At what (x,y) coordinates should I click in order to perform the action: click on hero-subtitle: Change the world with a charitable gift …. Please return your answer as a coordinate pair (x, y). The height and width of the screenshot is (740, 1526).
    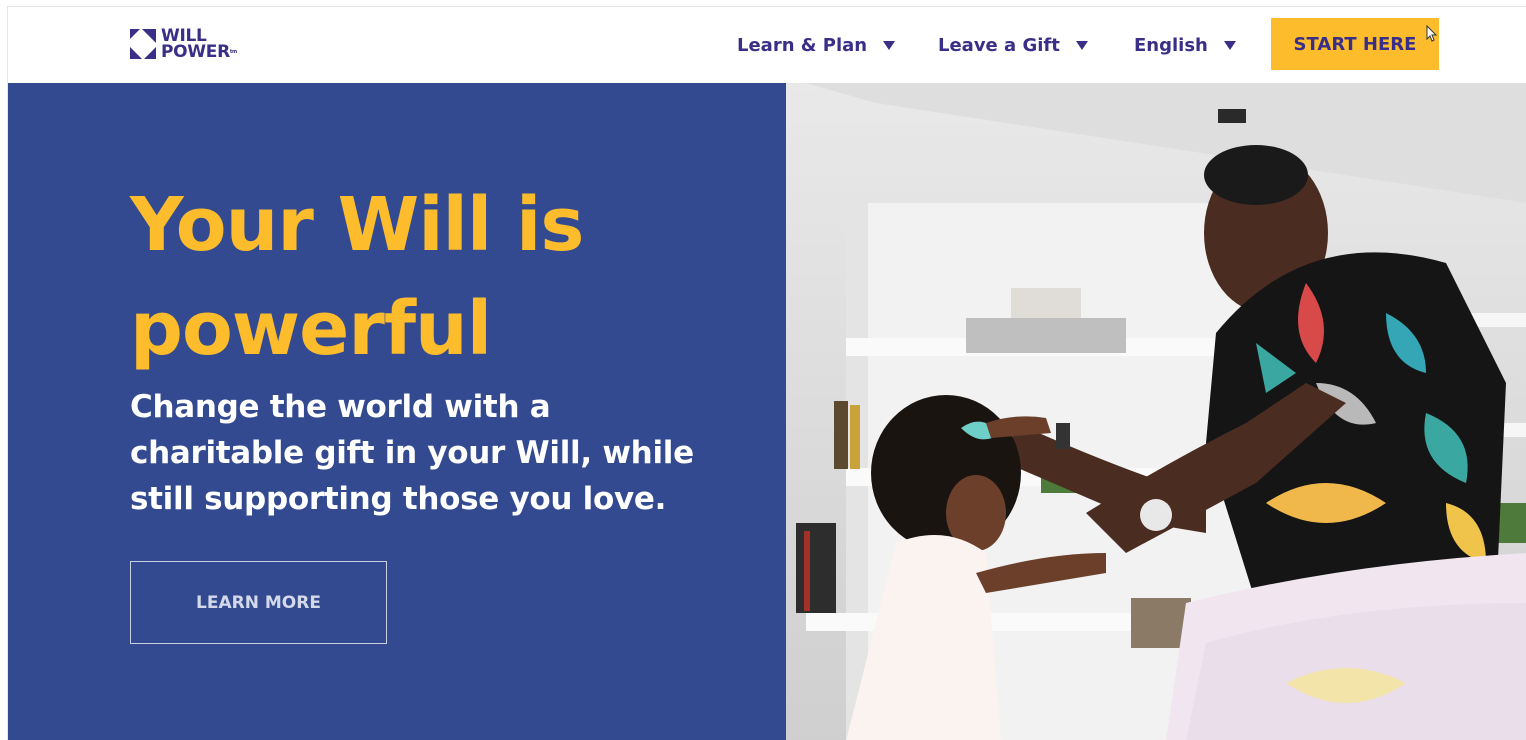
    Looking at the image, I should click on (440, 453).